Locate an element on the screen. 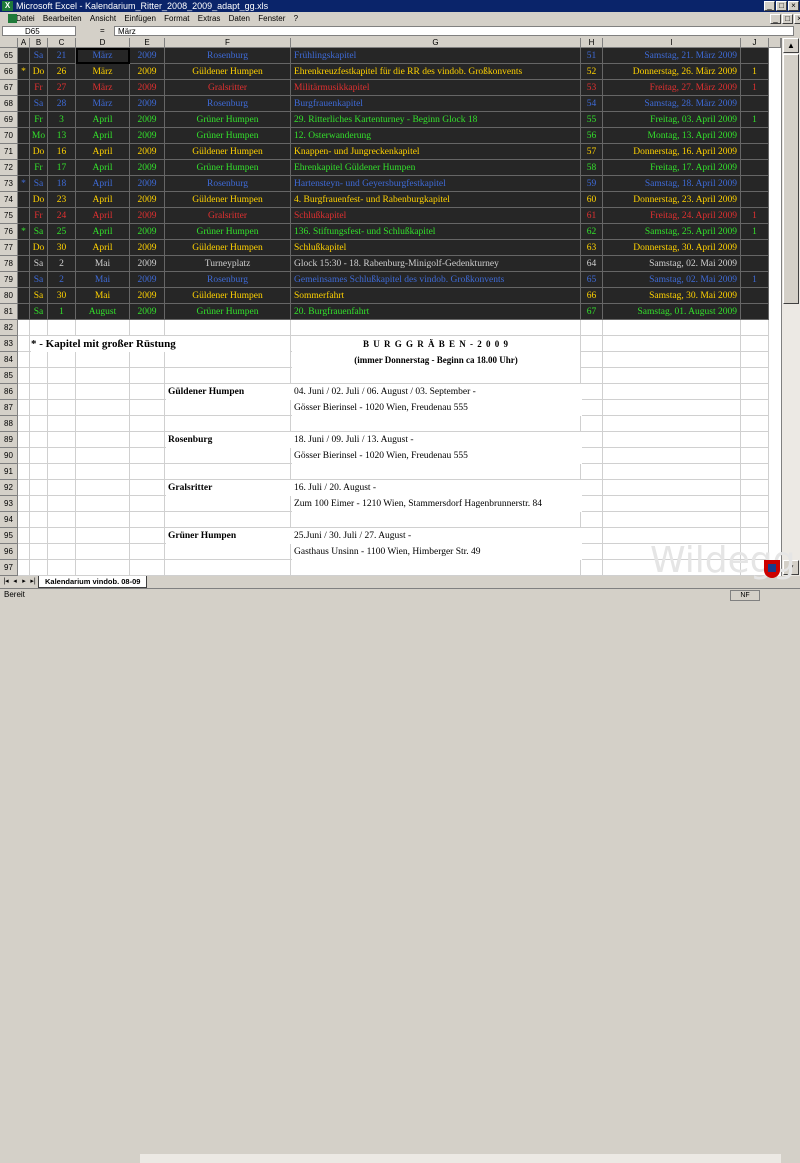 The height and width of the screenshot is (1163, 800). row-header: 97 is located at coordinates (9, 568).